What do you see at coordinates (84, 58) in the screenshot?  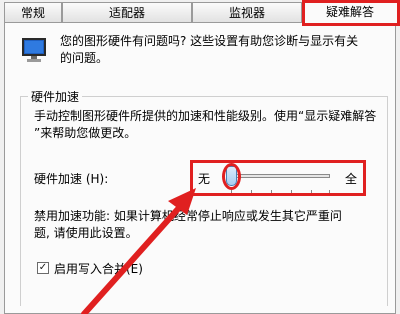 I see `intro-line: 的问题。` at bounding box center [84, 58].